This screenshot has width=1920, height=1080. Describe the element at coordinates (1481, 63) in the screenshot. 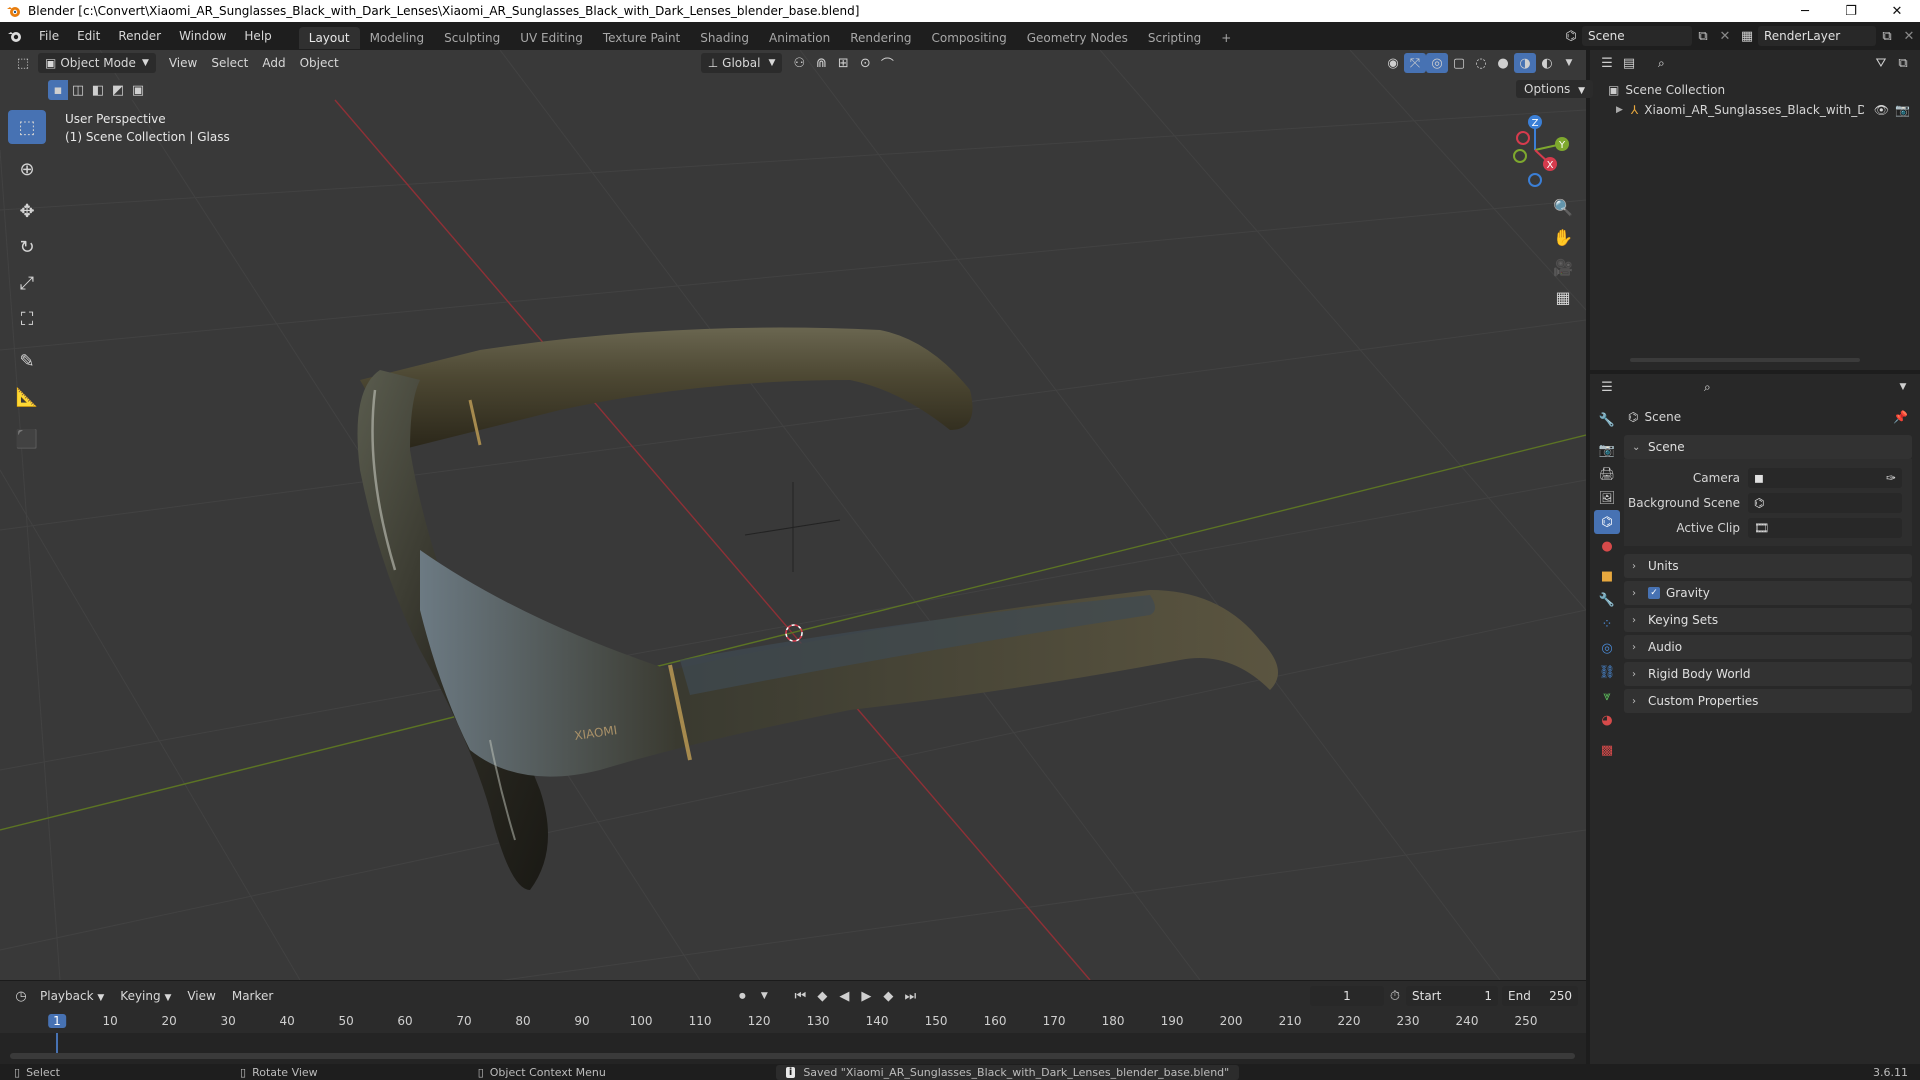

I see `wireframe-shading-icon: ◌` at that location.